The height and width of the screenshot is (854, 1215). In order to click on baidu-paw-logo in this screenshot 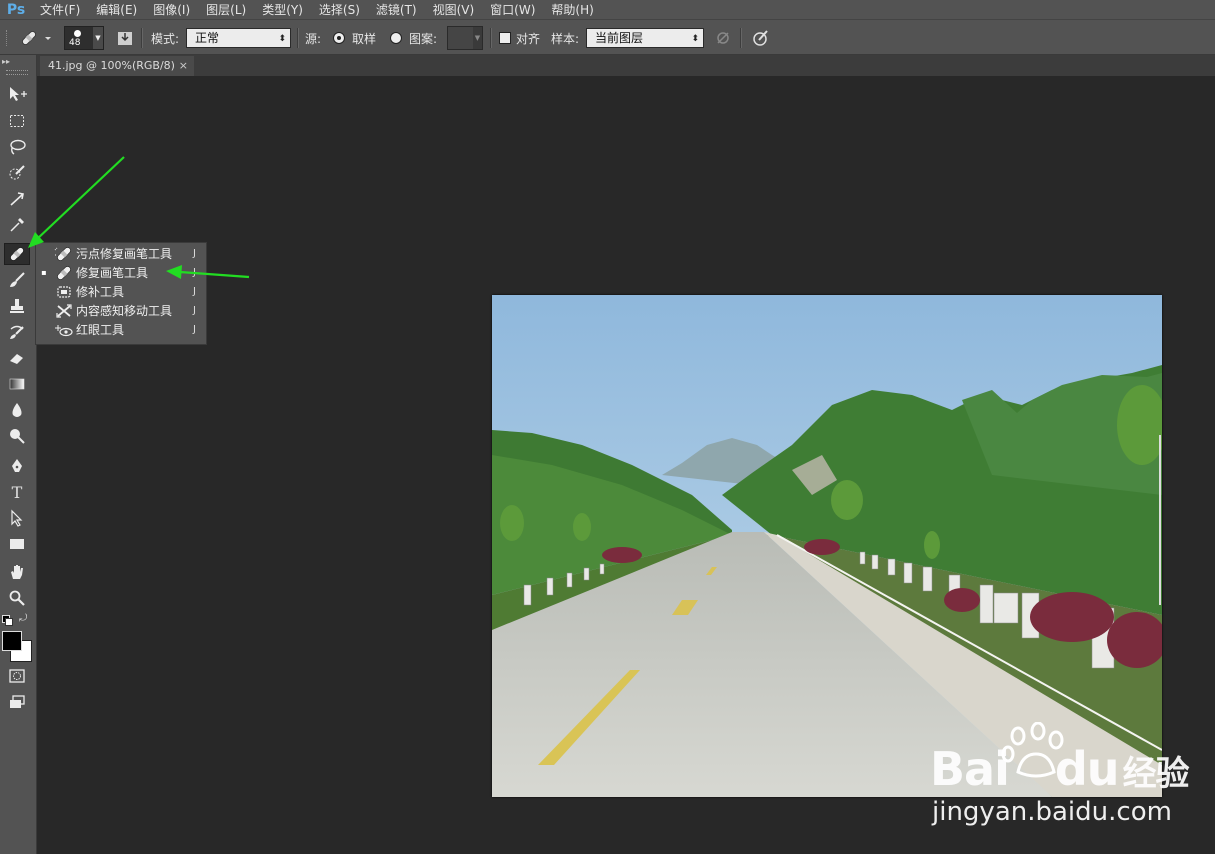, I will do `click(1032, 750)`.